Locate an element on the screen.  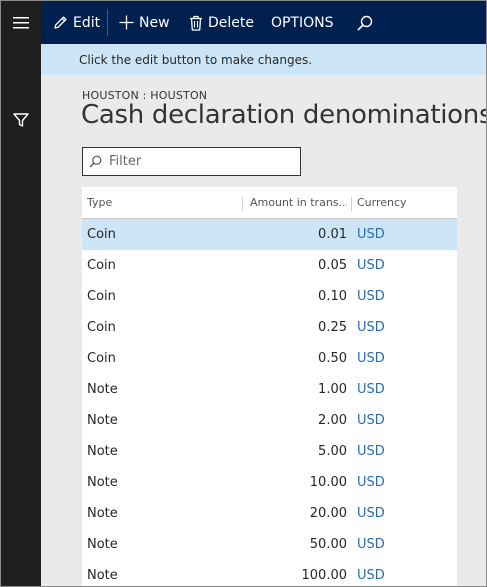
amount-cell: 0.01 is located at coordinates (332, 234).